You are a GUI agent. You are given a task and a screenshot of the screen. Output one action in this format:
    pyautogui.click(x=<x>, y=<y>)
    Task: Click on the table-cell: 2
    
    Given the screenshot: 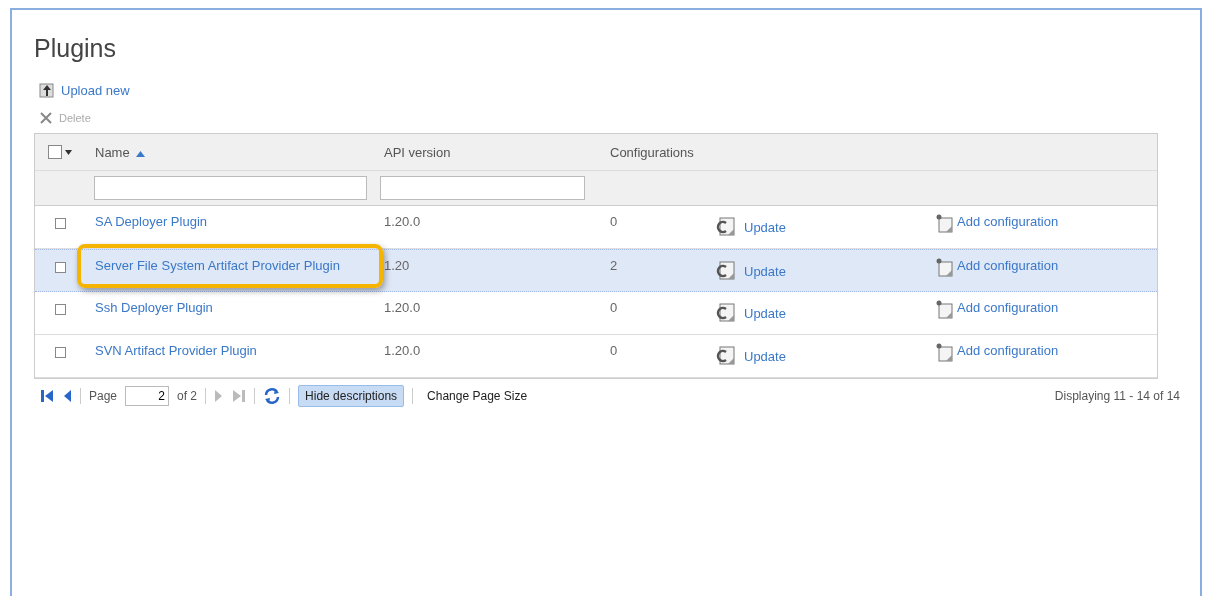 What is the action you would take?
    pyautogui.click(x=614, y=265)
    